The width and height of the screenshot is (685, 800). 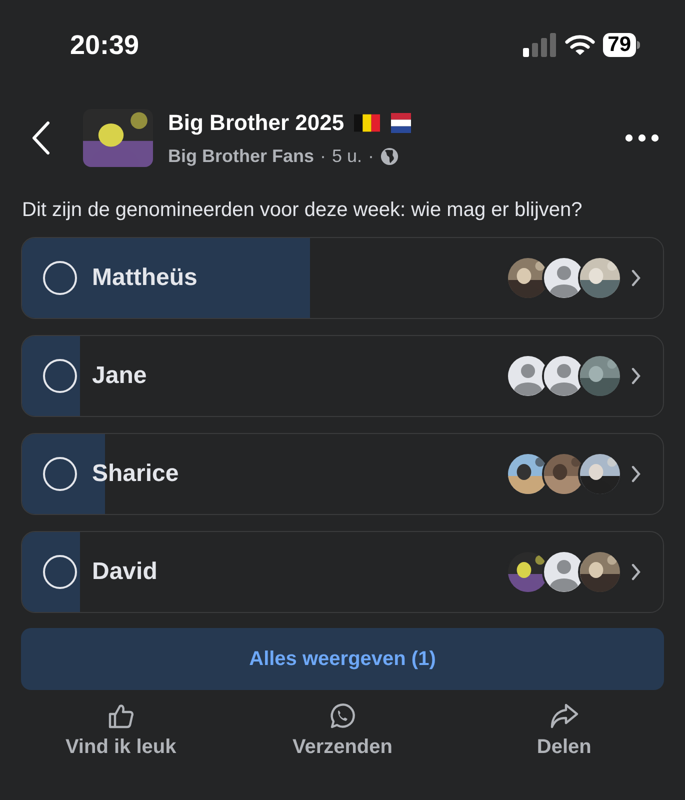 I want to click on option-label: Sharice, so click(x=136, y=474).